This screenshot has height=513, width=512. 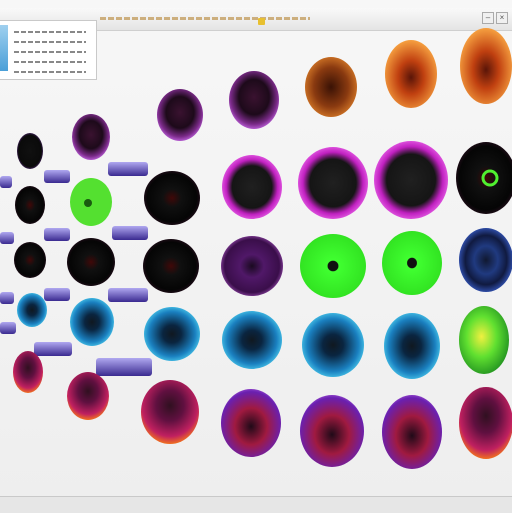 What do you see at coordinates (88, 203) in the screenshot?
I see `thumbnail-dot` at bounding box center [88, 203].